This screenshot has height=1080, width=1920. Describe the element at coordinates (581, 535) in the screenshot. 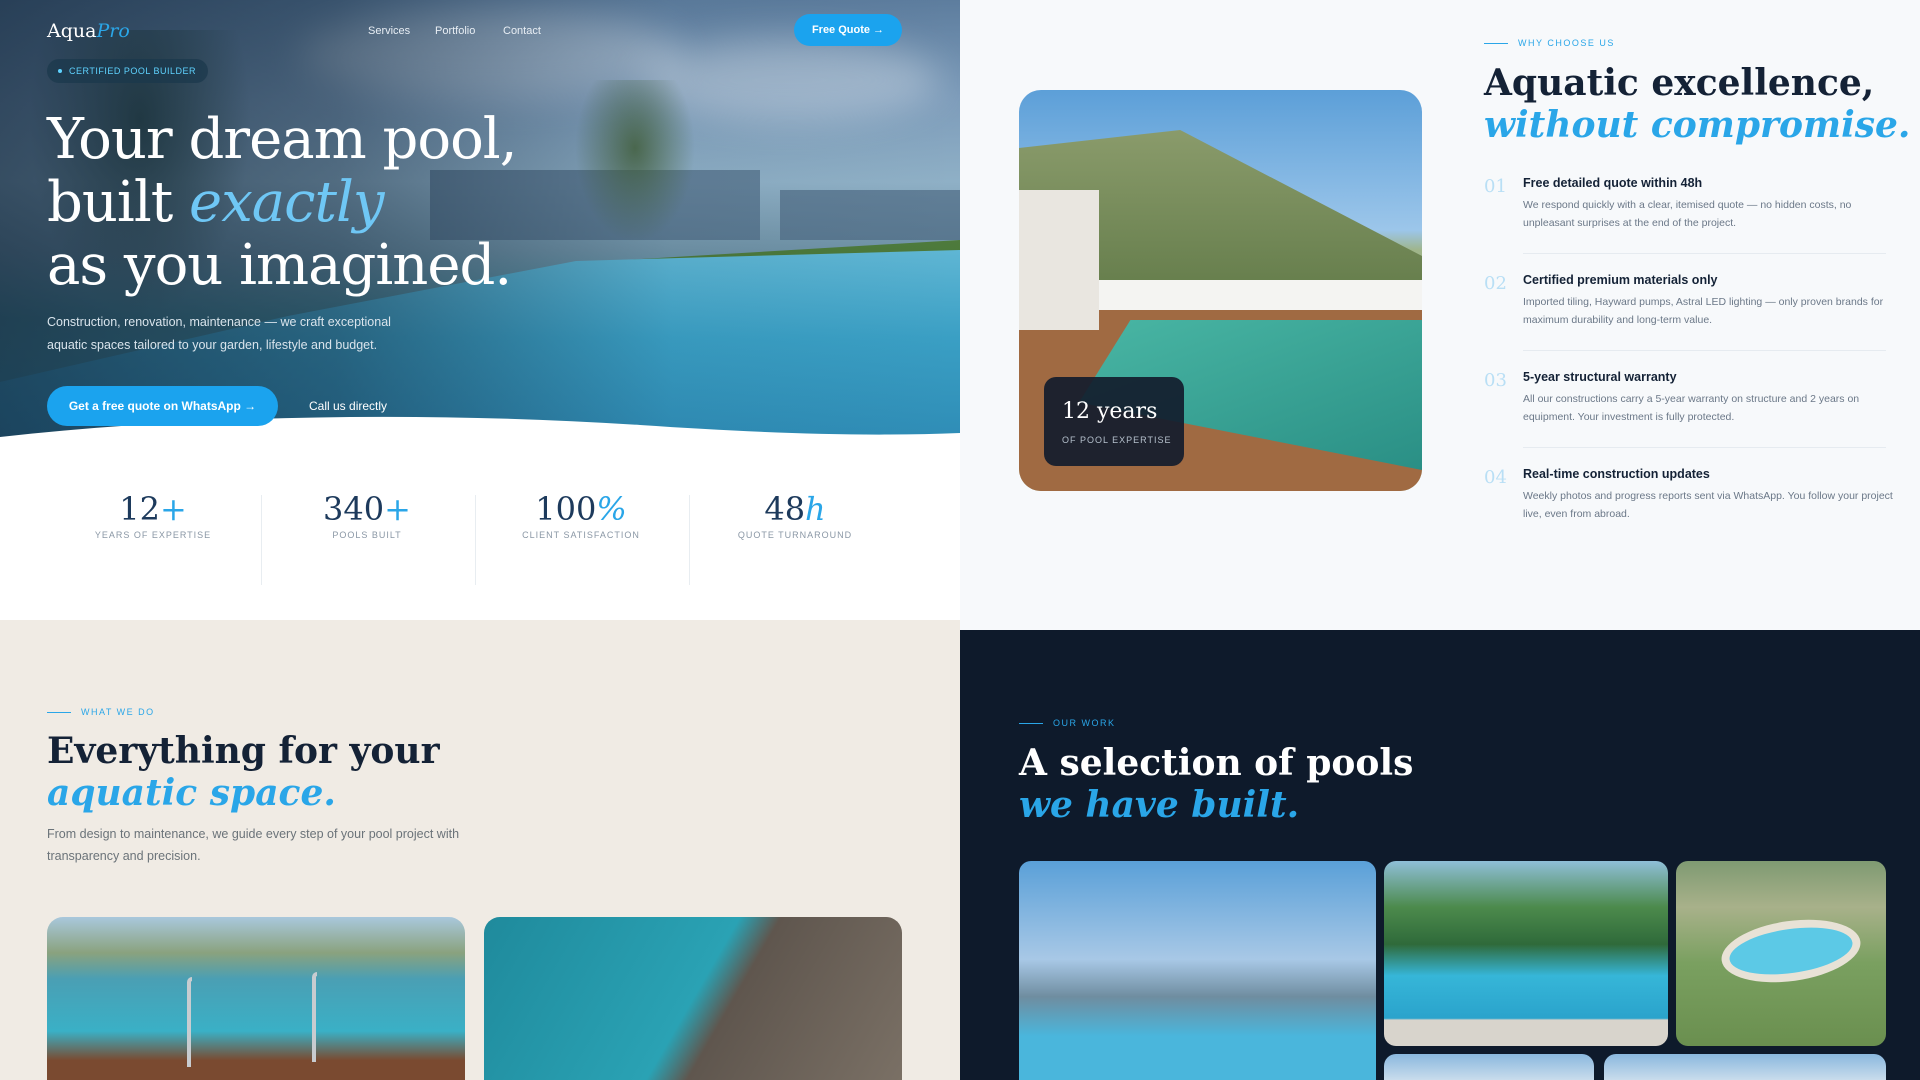

I see `stat-label: CLIENT SATISFACTION` at that location.